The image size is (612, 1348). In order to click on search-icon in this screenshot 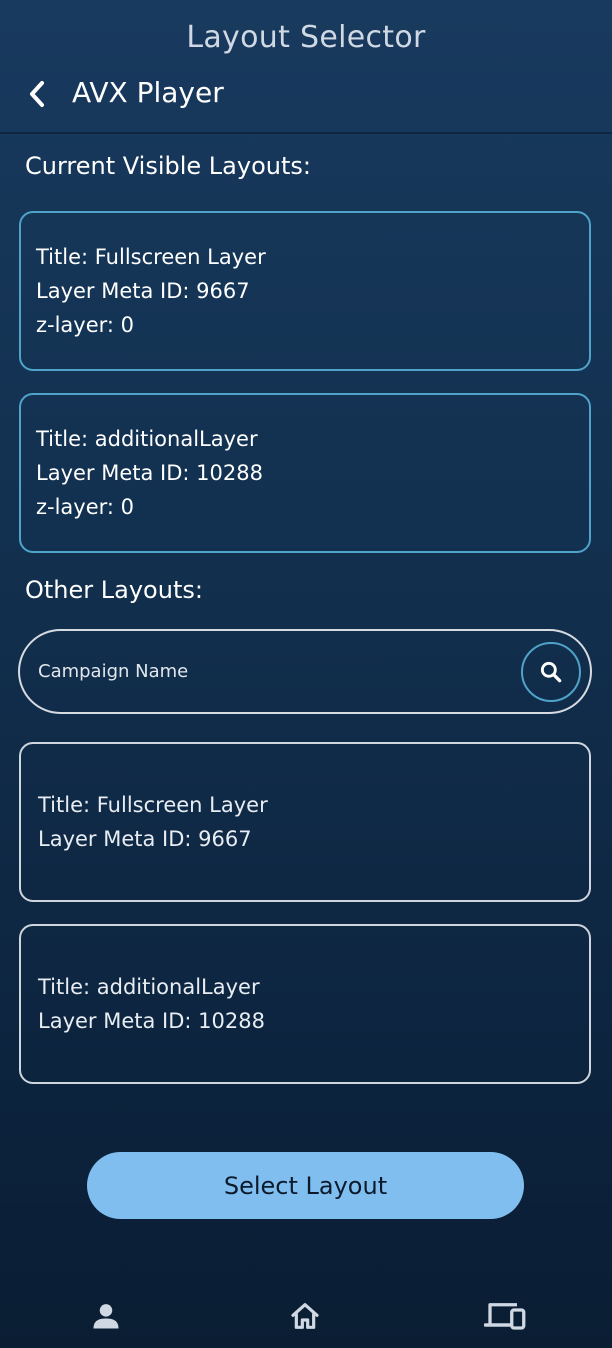, I will do `click(551, 672)`.